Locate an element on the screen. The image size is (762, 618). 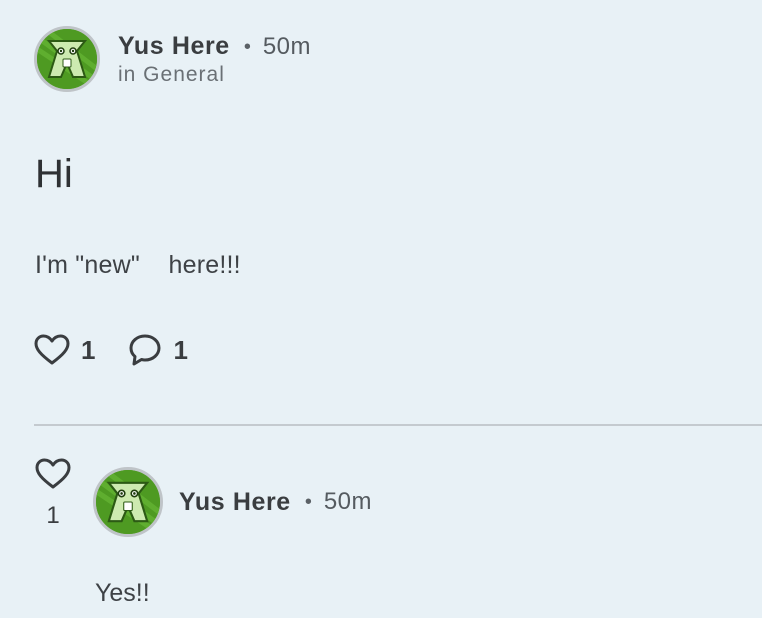
post-meta: Yus Here • 50m in General is located at coordinates (214, 59).